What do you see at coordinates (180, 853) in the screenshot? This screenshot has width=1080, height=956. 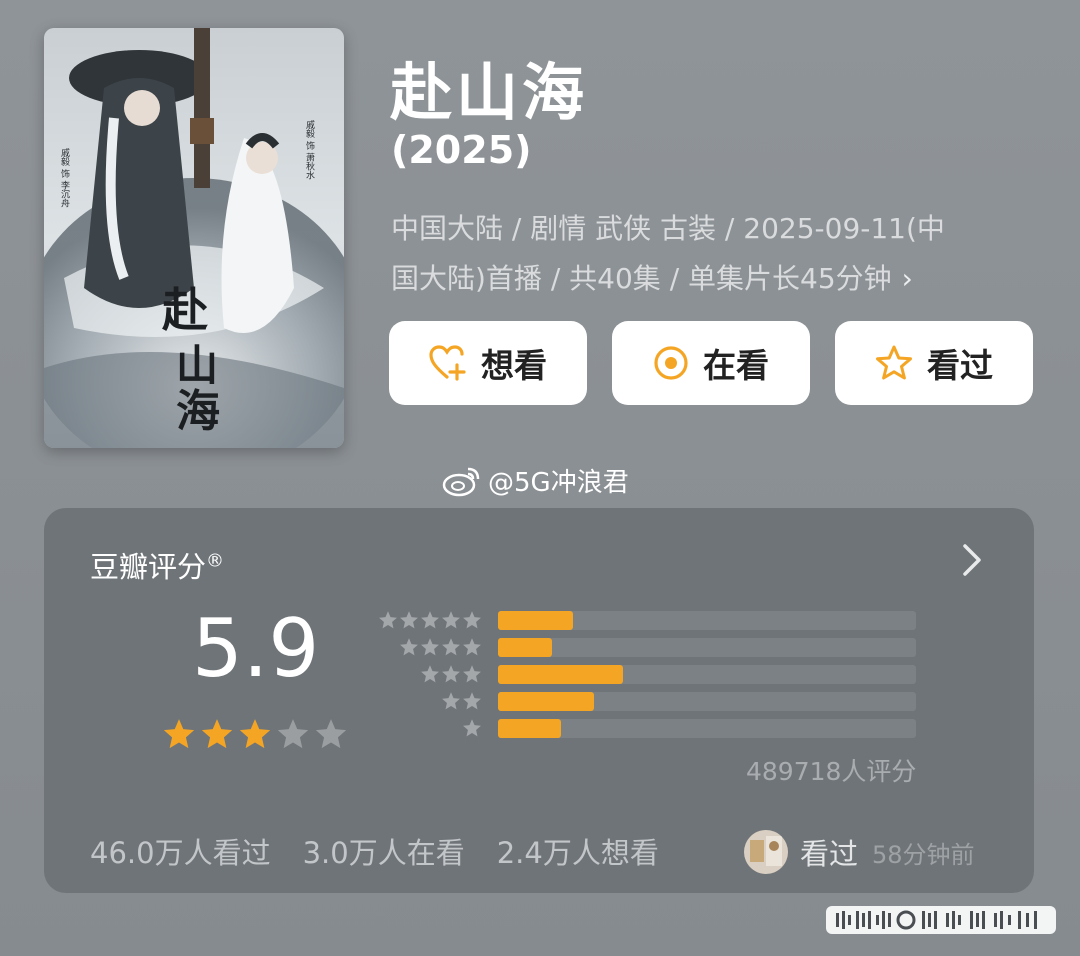 I see `seen-count: 46.0万人看过` at bounding box center [180, 853].